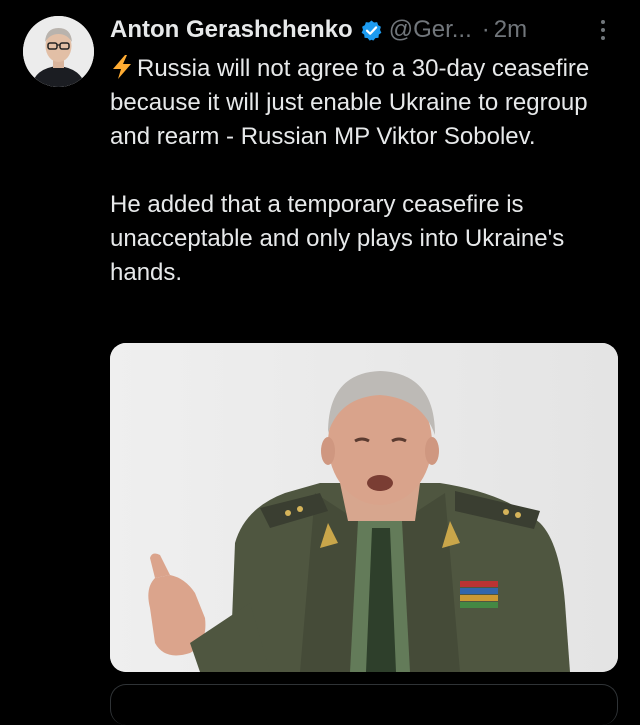 The height and width of the screenshot is (725, 640). What do you see at coordinates (58, 51) in the screenshot?
I see `avatar` at bounding box center [58, 51].